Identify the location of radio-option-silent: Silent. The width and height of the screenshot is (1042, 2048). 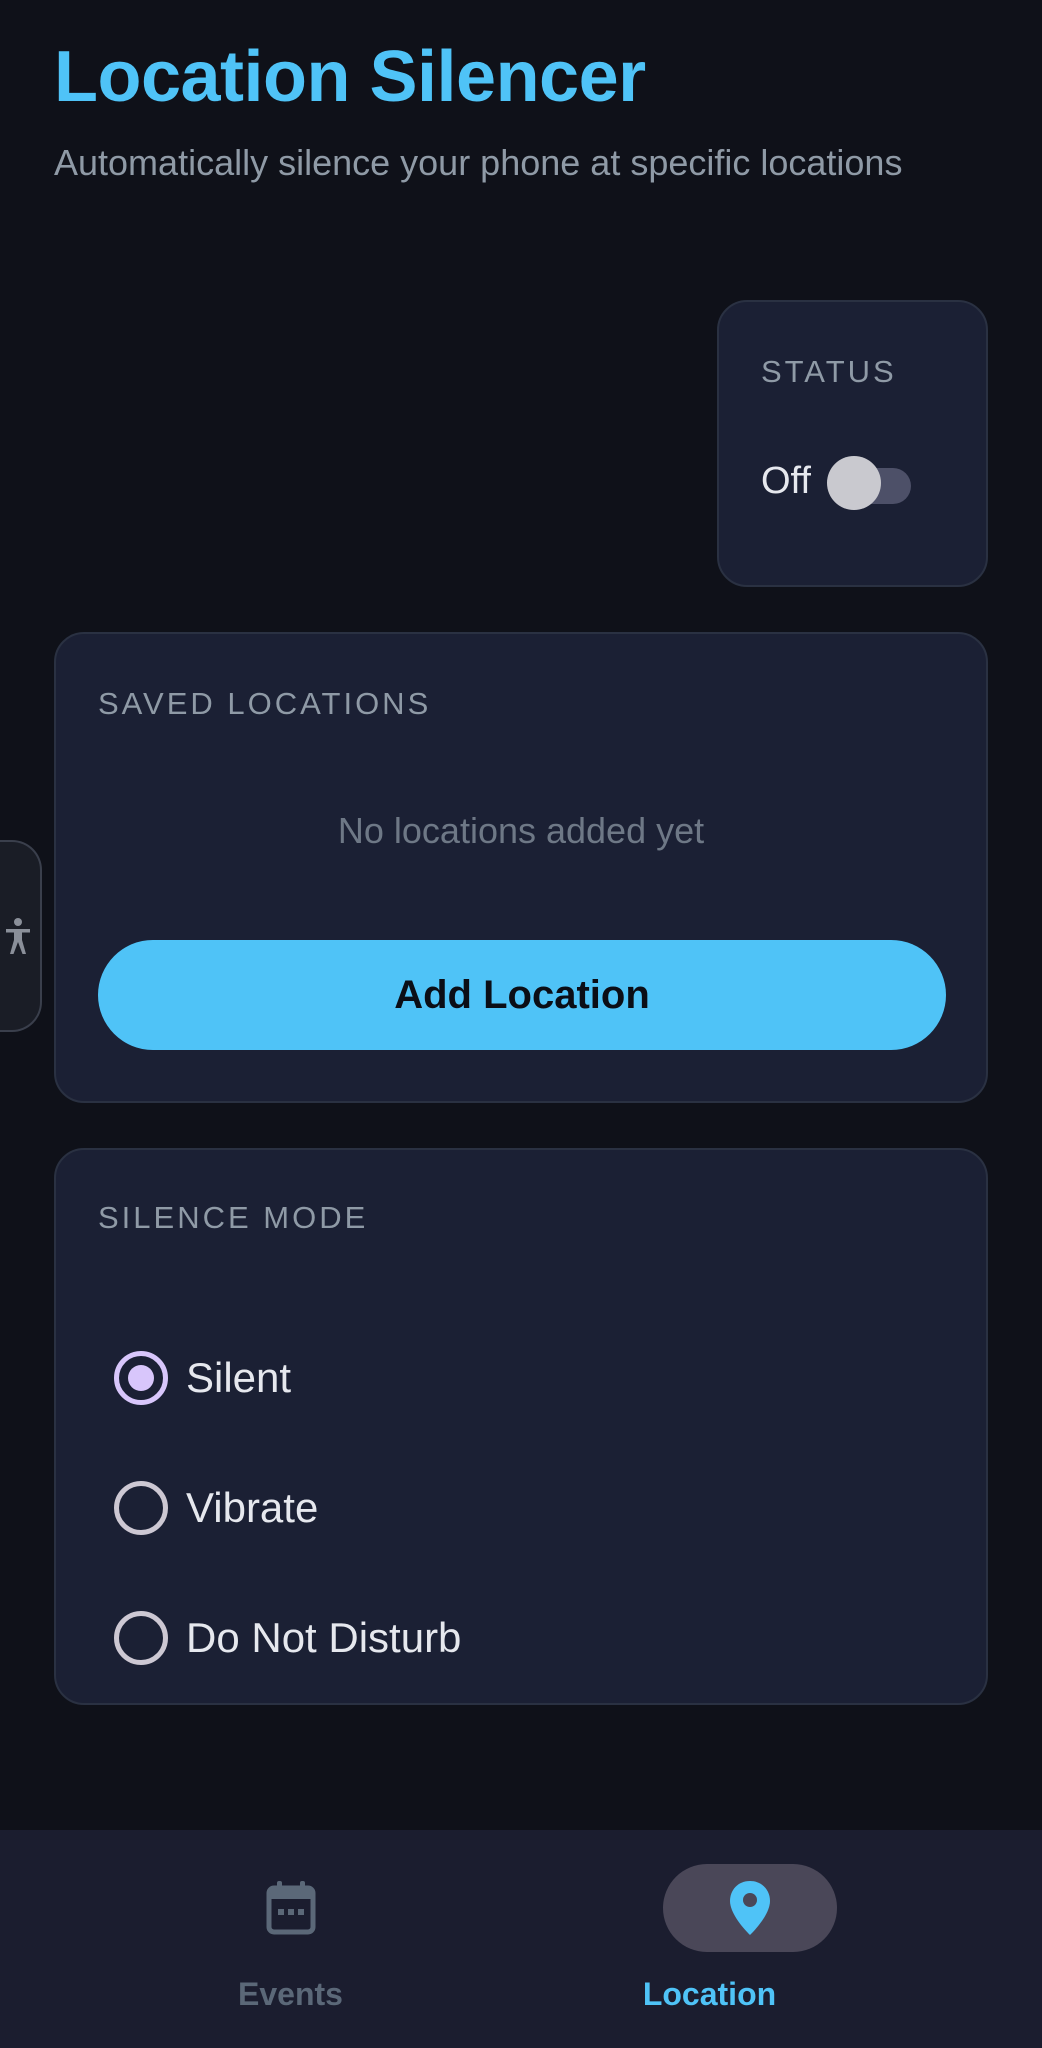
(514, 1378).